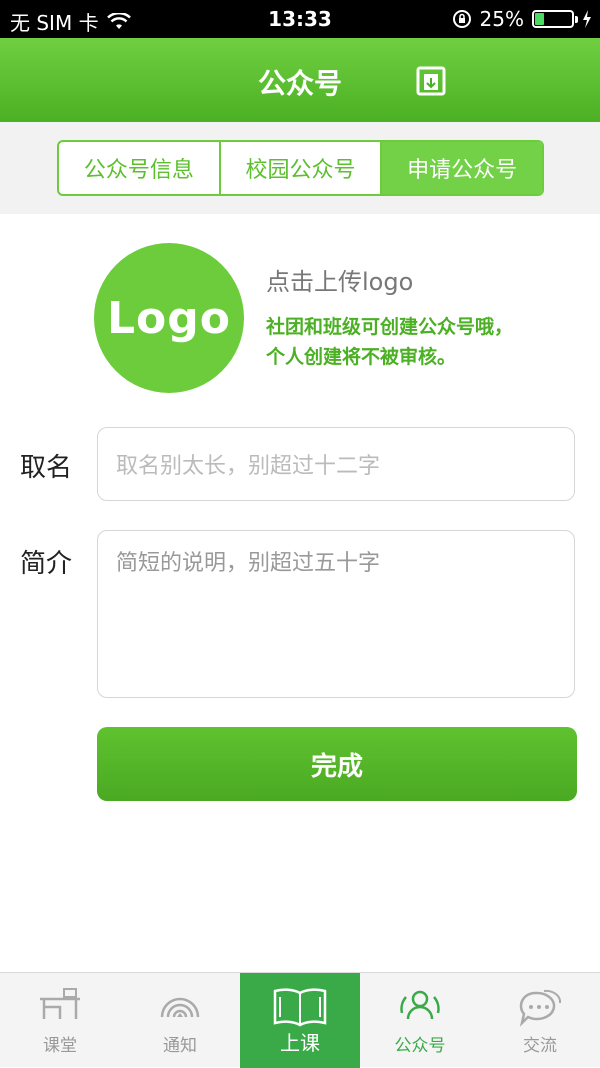  I want to click on tab-attend-class-label: 上课, so click(300, 1043).